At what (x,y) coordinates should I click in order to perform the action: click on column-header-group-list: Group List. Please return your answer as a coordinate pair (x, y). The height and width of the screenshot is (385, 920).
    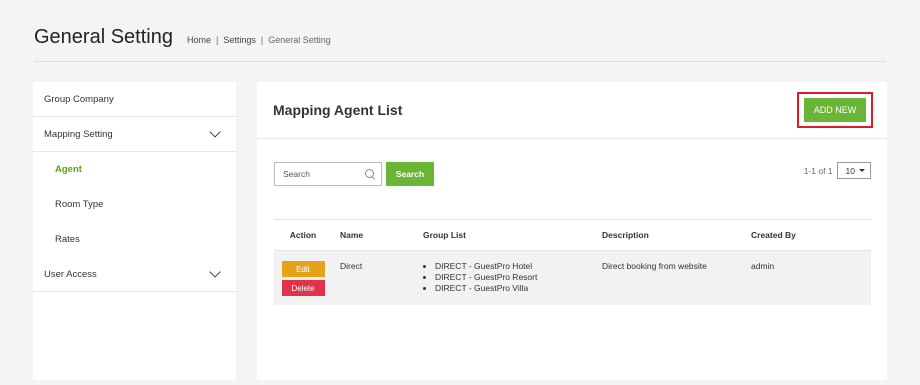
    Looking at the image, I should click on (504, 235).